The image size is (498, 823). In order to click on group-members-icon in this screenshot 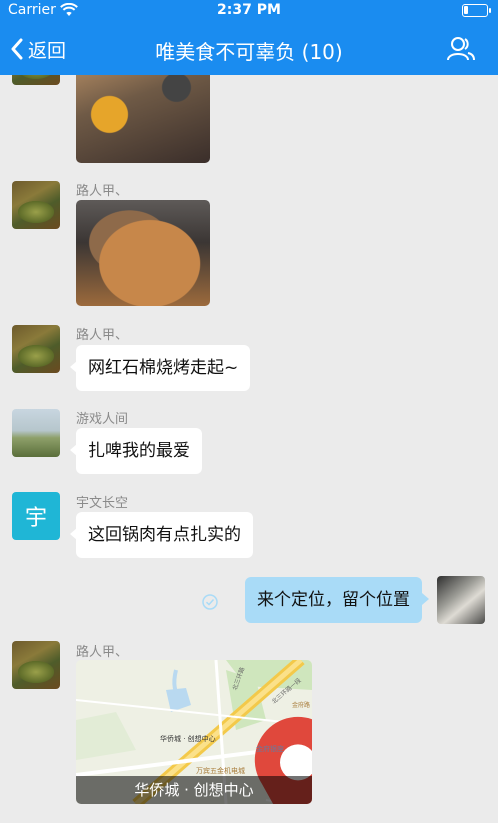, I will do `click(461, 49)`.